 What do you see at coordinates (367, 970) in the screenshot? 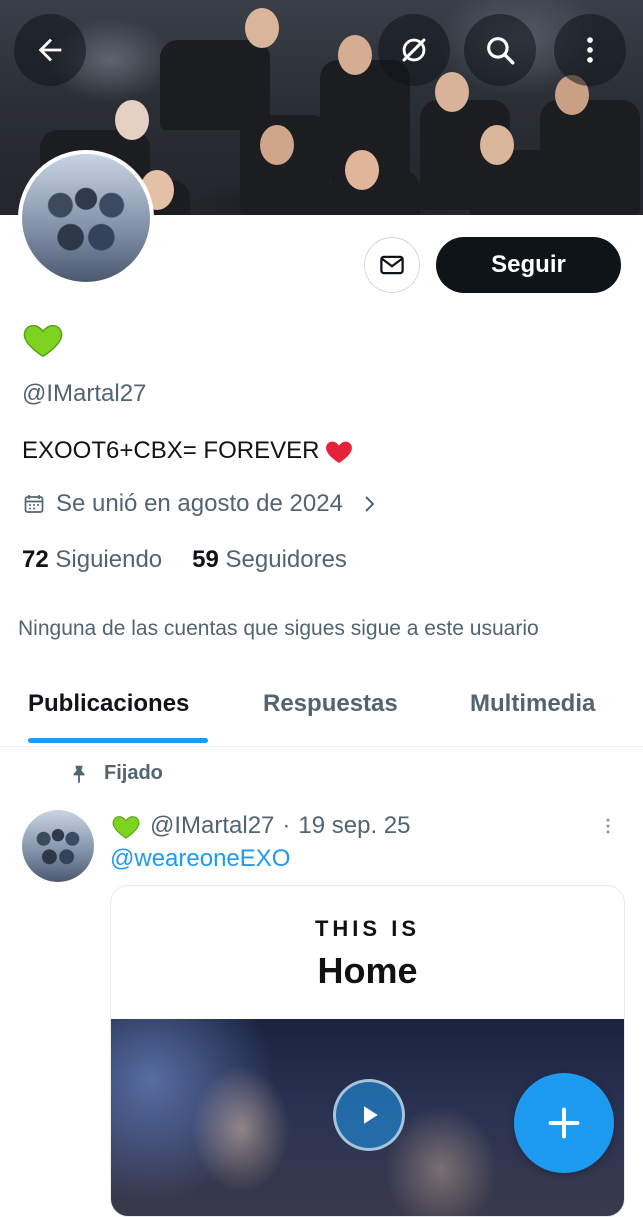
I see `card-title-line2: Home` at bounding box center [367, 970].